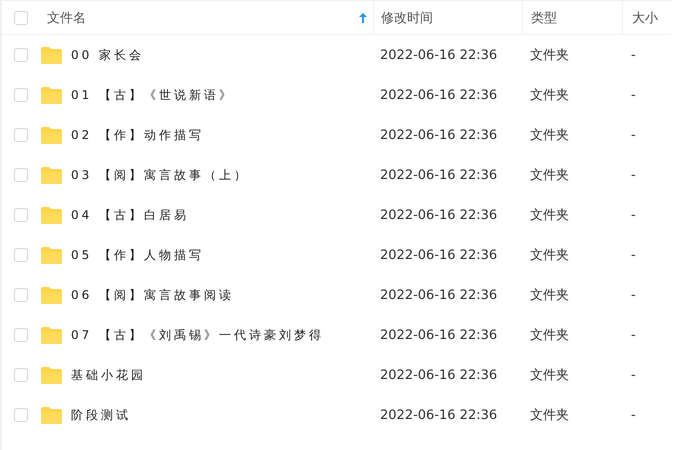  What do you see at coordinates (363, 17) in the screenshot?
I see `sort-arrow-icon` at bounding box center [363, 17].